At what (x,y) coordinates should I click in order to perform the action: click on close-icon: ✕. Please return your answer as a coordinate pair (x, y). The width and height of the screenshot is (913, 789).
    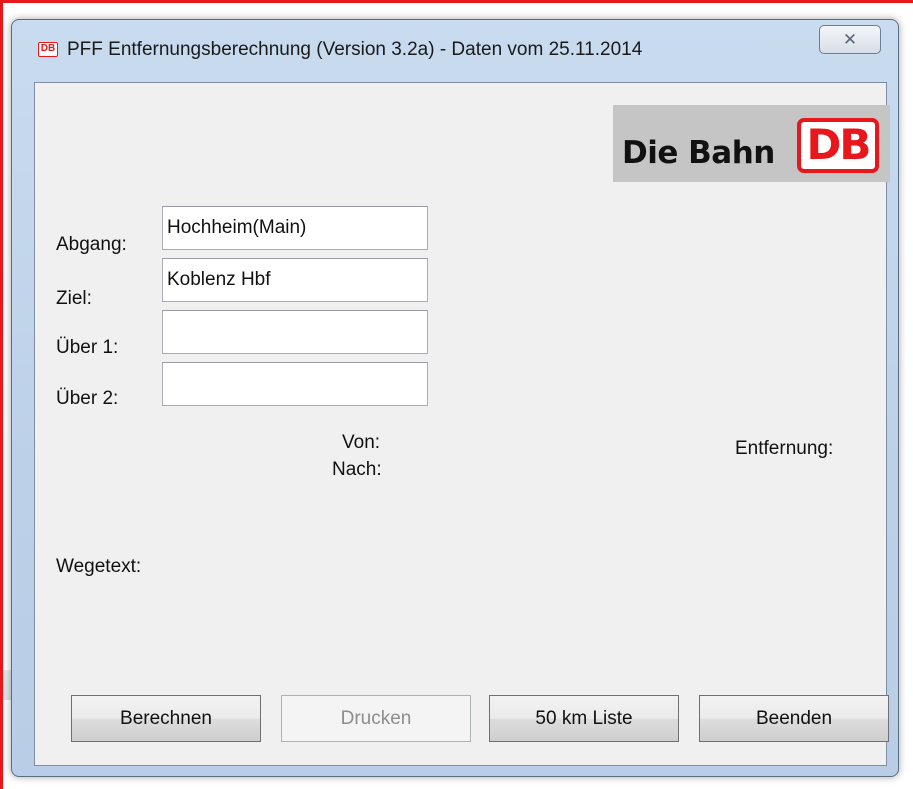
    Looking at the image, I should click on (850, 39).